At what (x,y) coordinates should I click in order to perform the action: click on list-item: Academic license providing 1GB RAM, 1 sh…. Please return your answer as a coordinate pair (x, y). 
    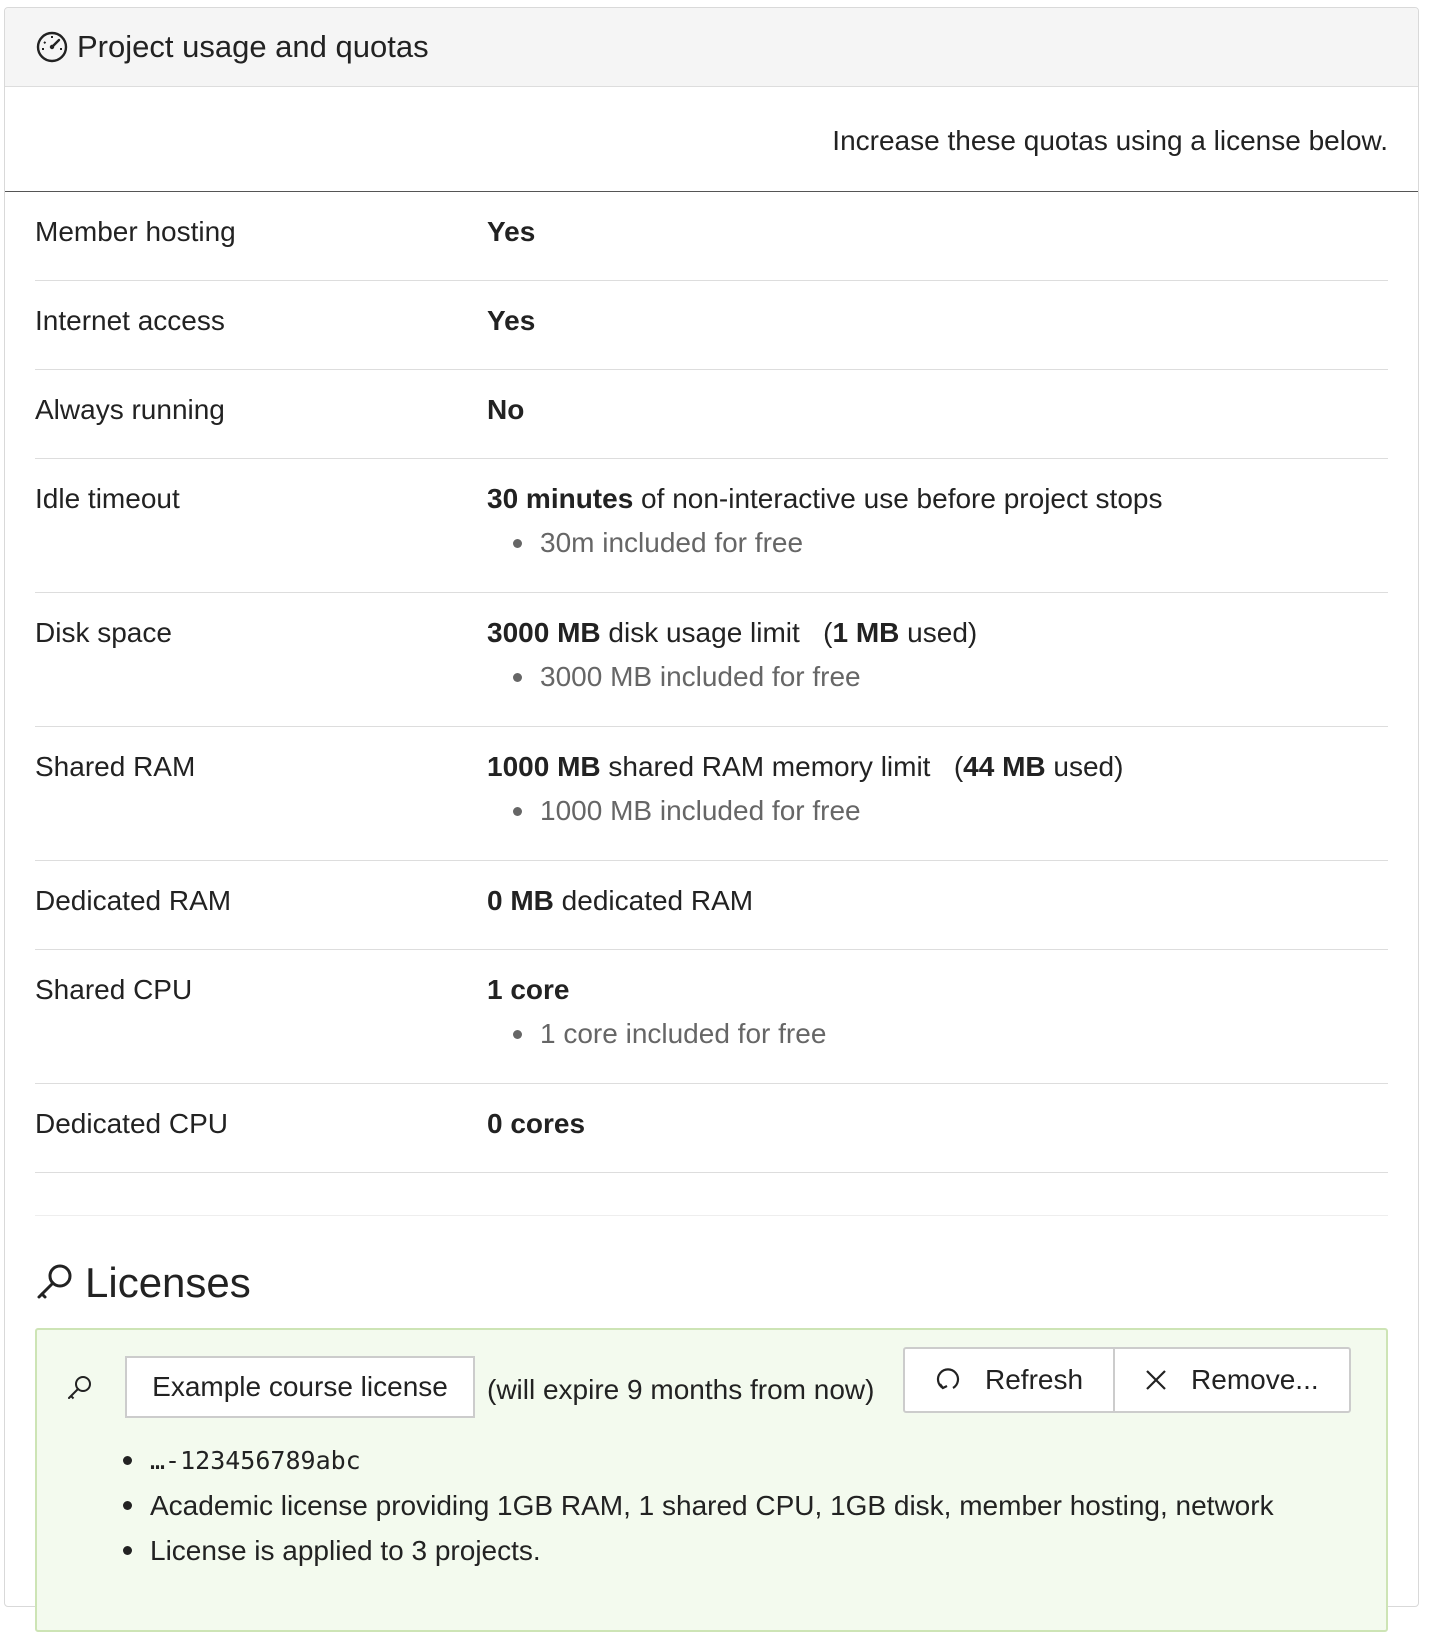
    Looking at the image, I should click on (698, 1505).